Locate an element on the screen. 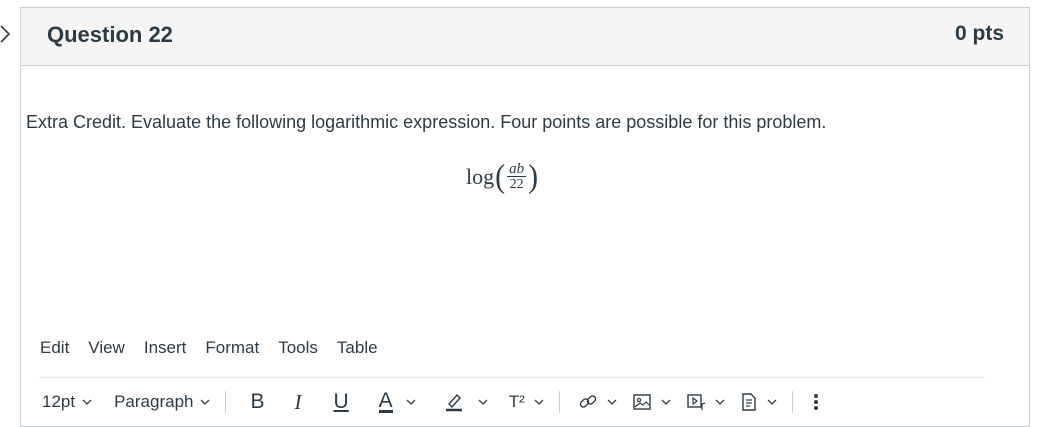  math-numerator: ab is located at coordinates (517, 169).